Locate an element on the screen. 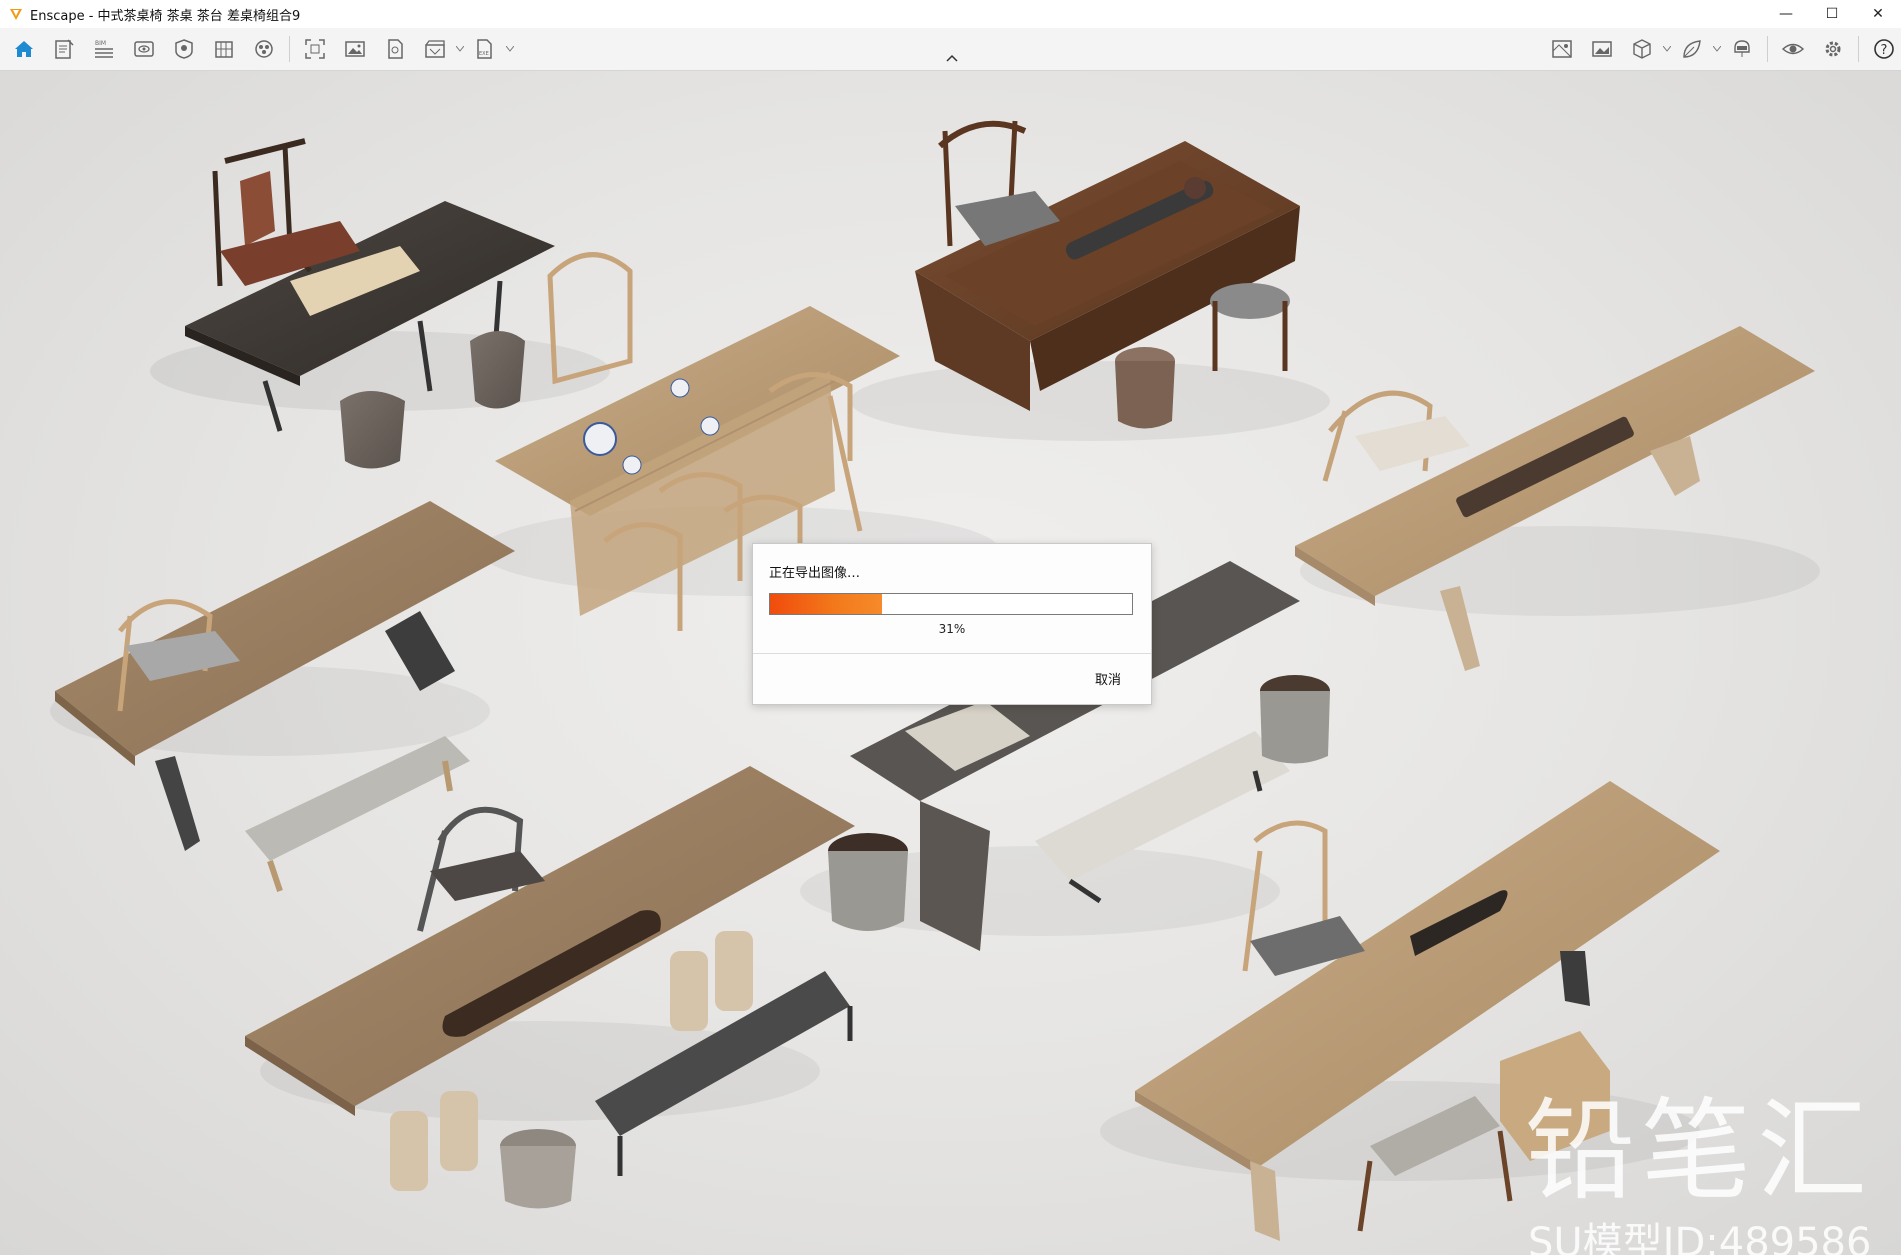 The height and width of the screenshot is (1255, 1901). bim-icon: BIM is located at coordinates (104, 49).